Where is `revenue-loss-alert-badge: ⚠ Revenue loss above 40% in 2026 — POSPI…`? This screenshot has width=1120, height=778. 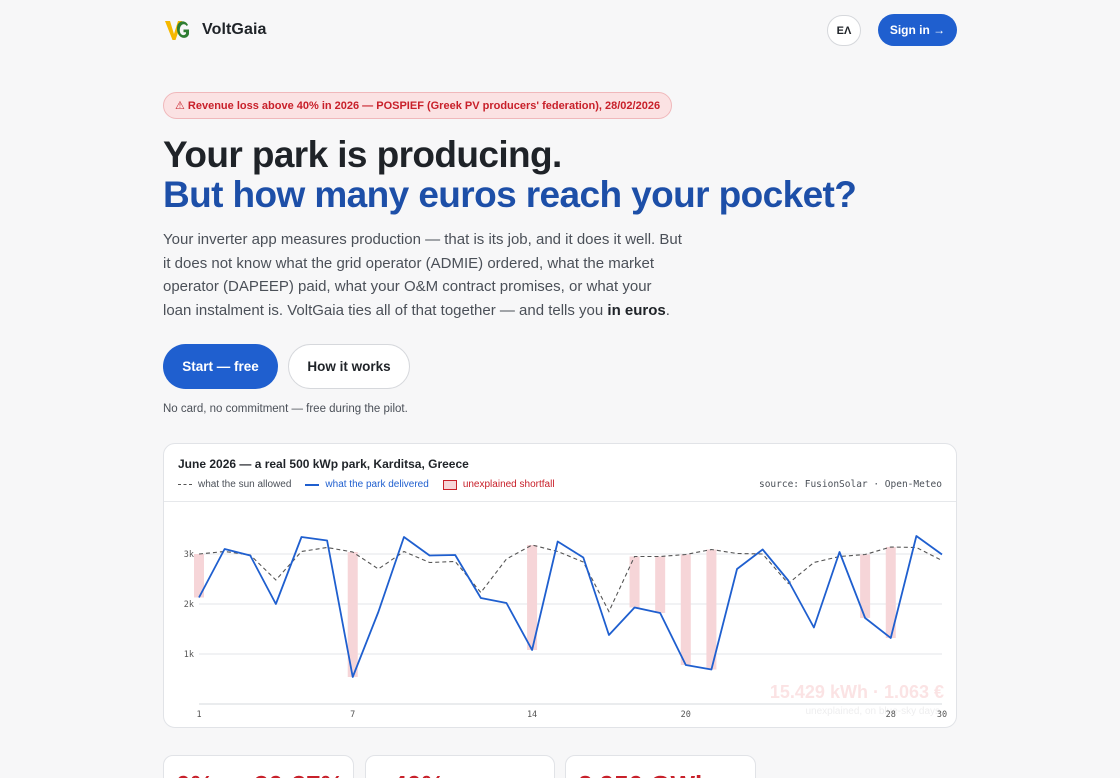 revenue-loss-alert-badge: ⚠ Revenue loss above 40% in 2026 — POSPI… is located at coordinates (418, 105).